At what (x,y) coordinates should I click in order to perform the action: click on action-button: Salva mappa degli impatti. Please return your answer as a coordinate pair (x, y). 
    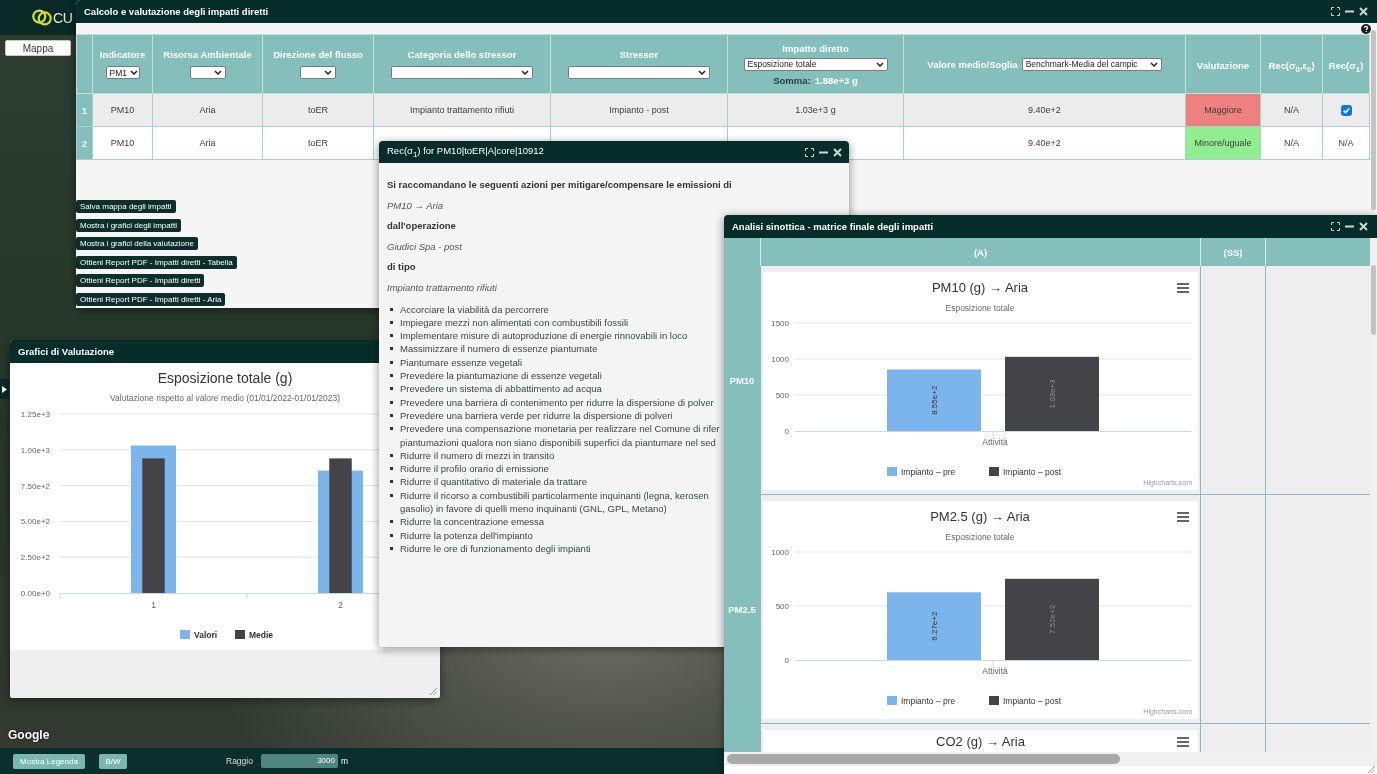
    Looking at the image, I should click on (126, 206).